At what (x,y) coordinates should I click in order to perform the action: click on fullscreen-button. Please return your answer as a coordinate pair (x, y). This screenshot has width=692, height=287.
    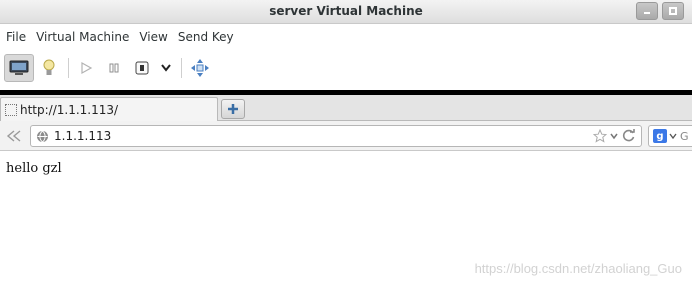
    Looking at the image, I should click on (200, 68).